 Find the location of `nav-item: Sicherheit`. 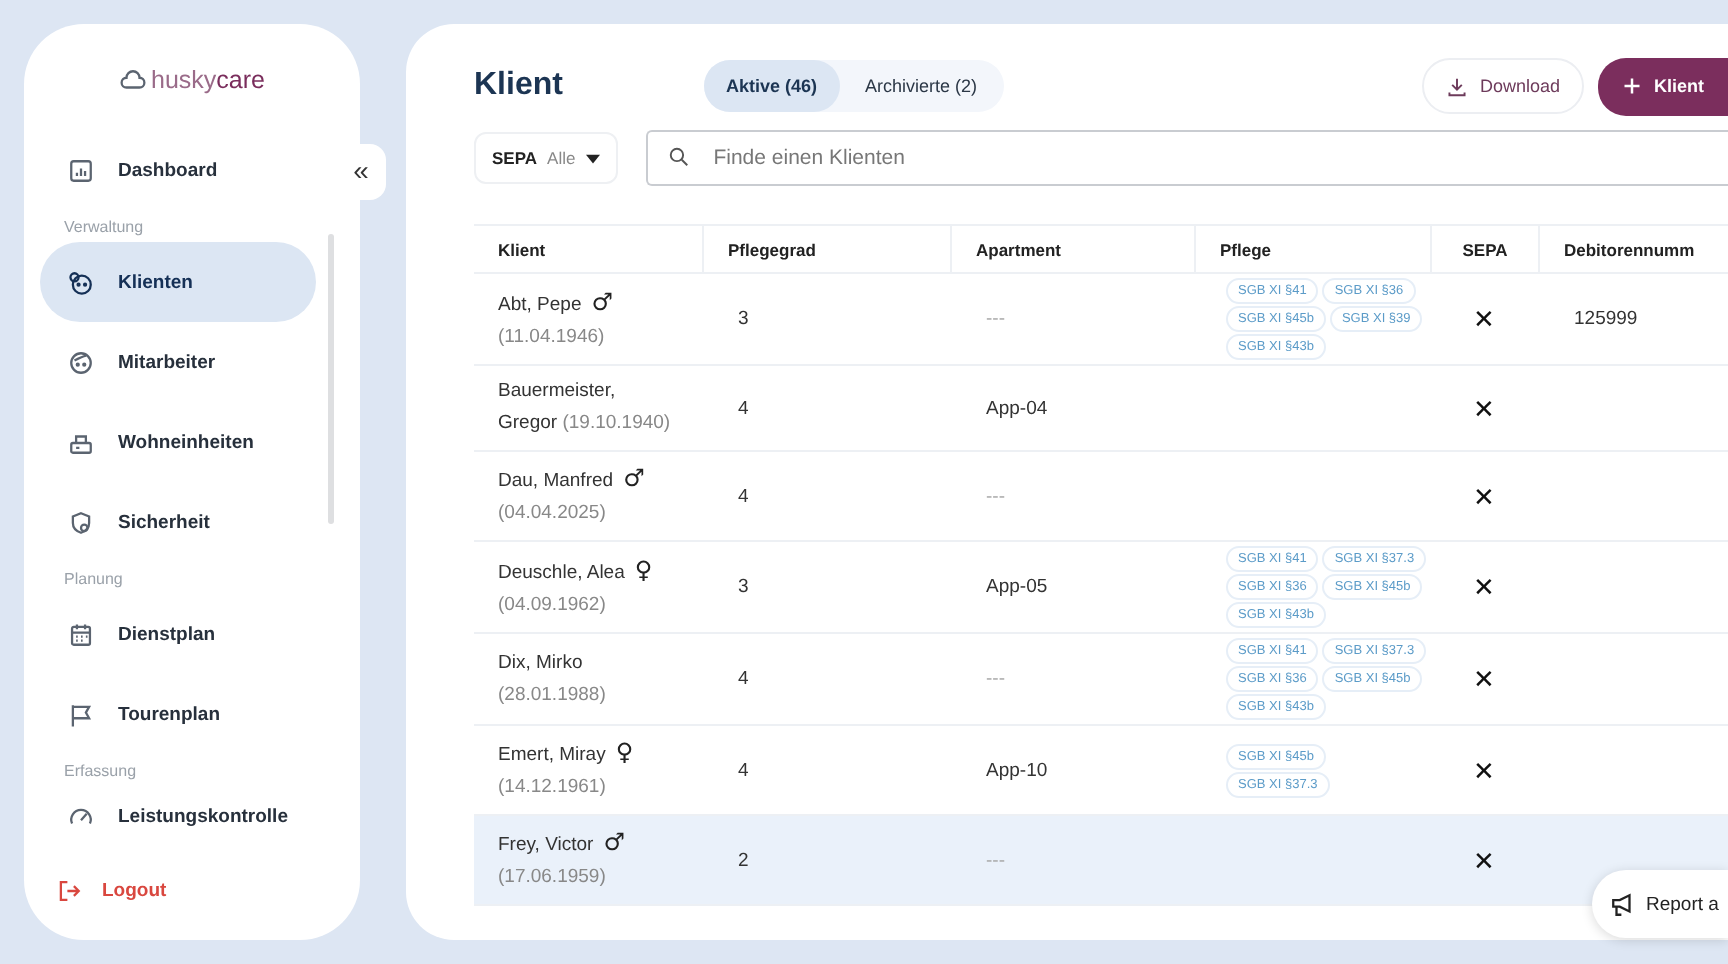

nav-item: Sicherheit is located at coordinates (178, 522).